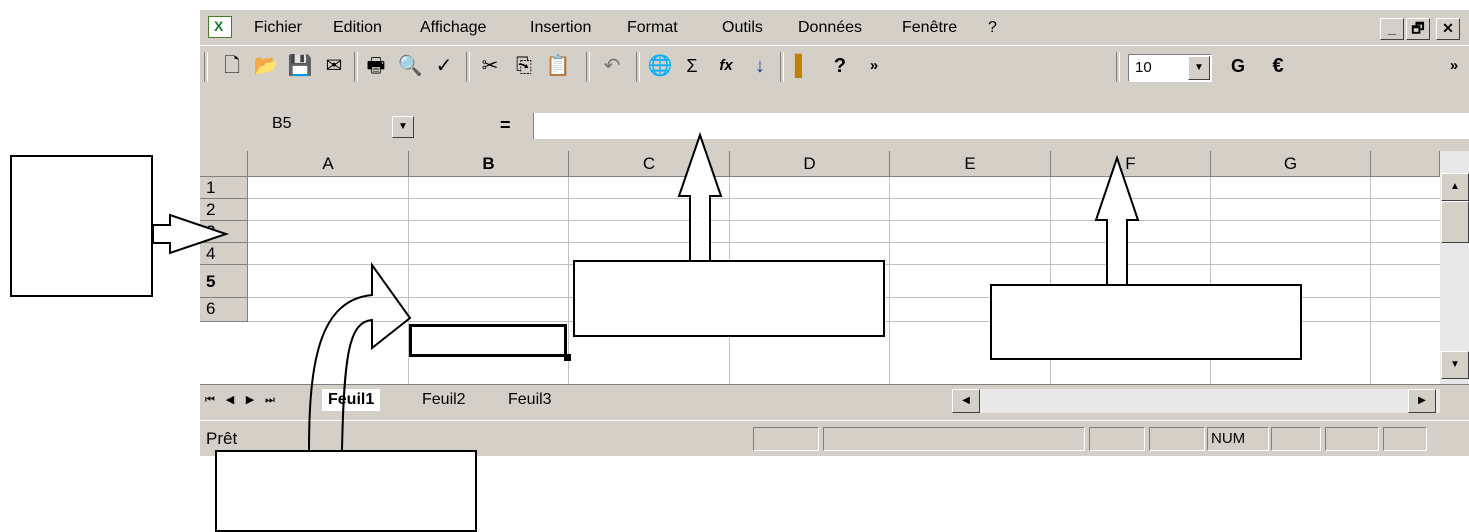 The height and width of the screenshot is (532, 1469). I want to click on arrow-to-column-header, so click(1117, 219).